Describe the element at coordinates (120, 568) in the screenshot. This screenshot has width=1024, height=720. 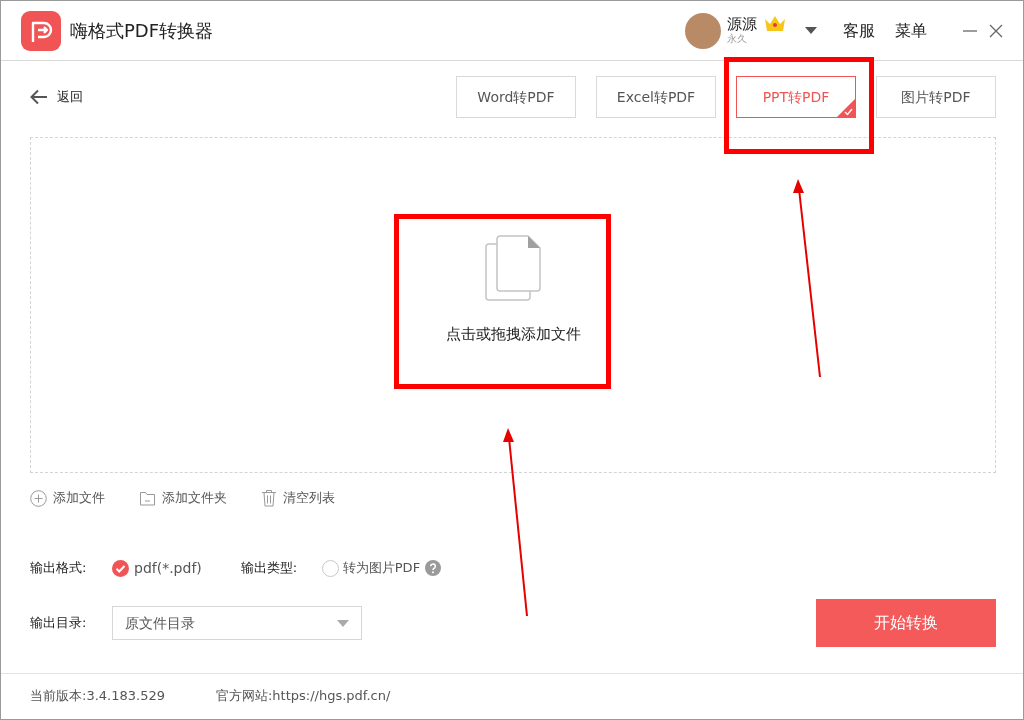
I see `checked-radio` at that location.